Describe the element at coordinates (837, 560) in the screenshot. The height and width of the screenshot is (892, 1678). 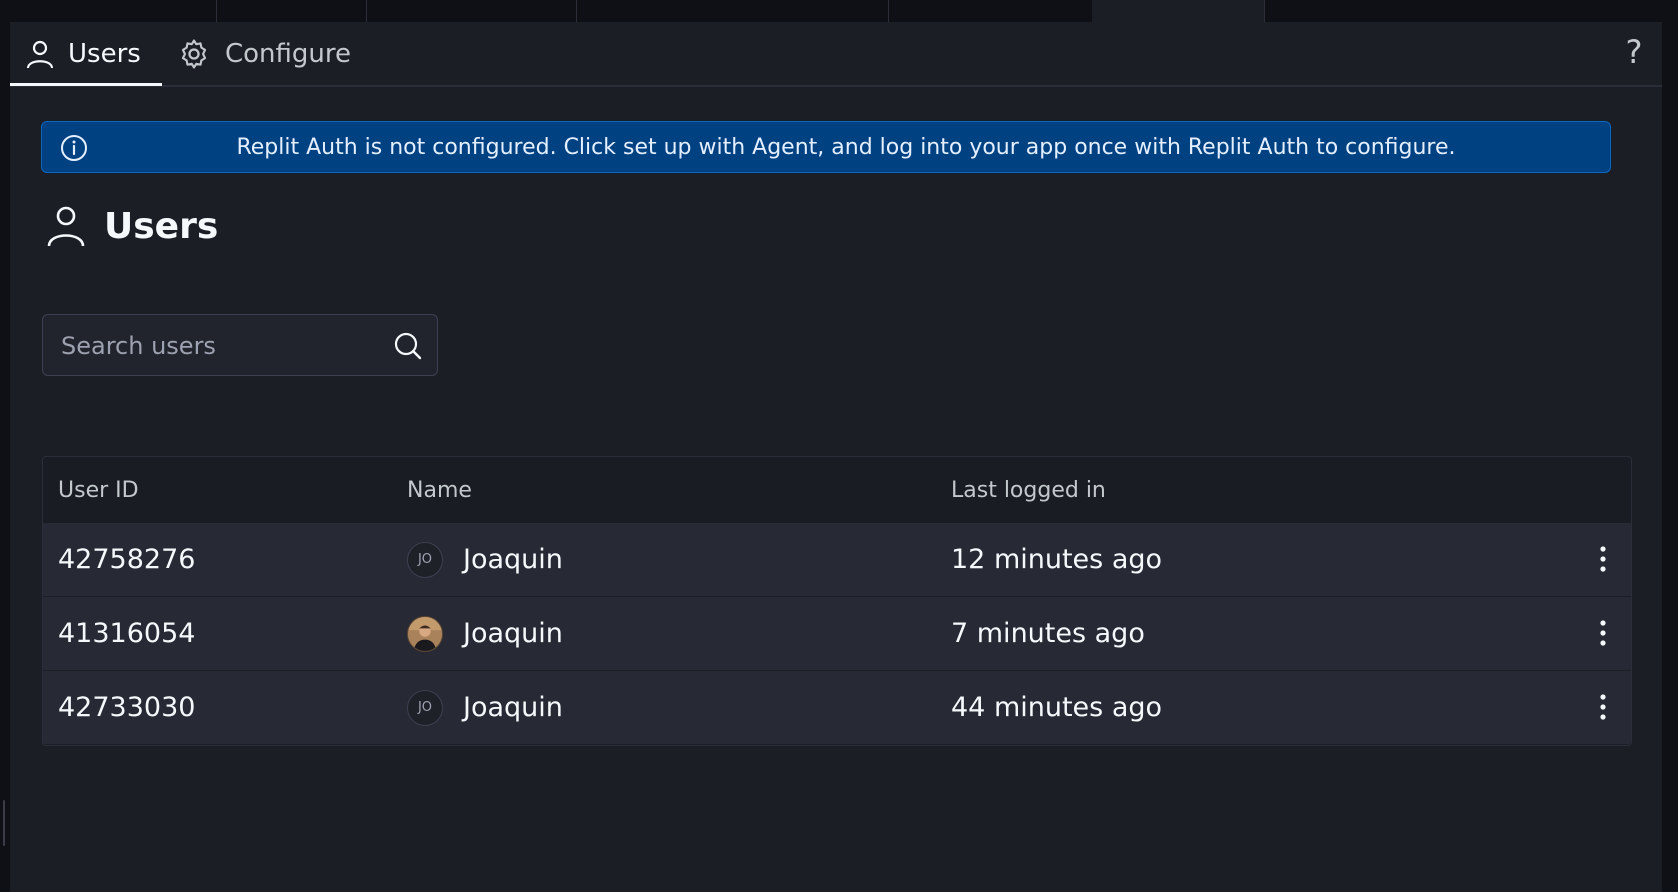
I see `table-row: 42758276 JO Joaquin 12 minutes ago` at that location.